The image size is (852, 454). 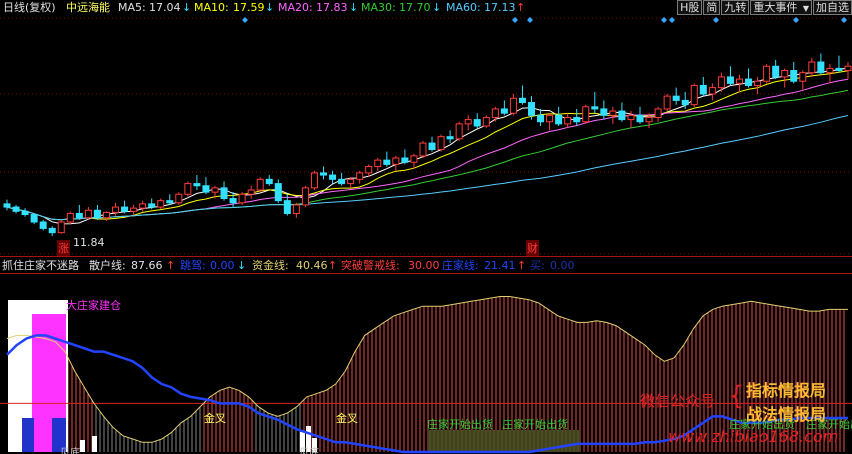 What do you see at coordinates (171, 265) in the screenshot?
I see `sanhu-arrow: ↑` at bounding box center [171, 265].